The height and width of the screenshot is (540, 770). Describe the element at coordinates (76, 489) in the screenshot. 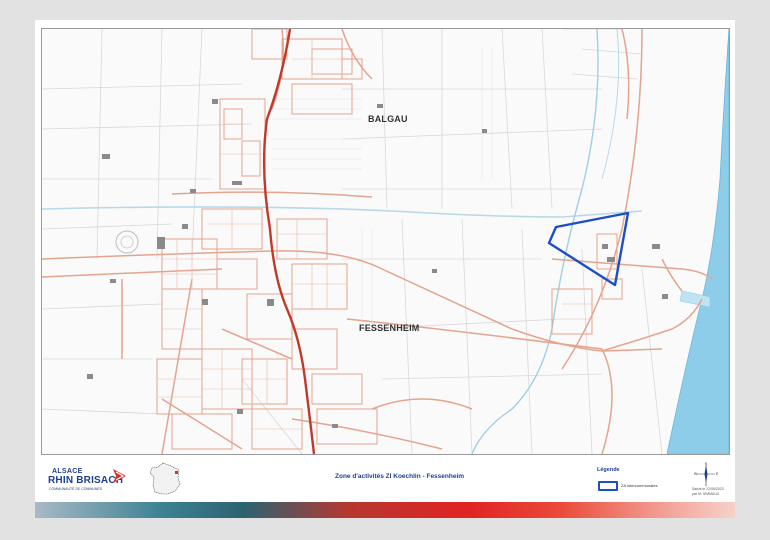

I see `logo-subtitle: COMMUNAUTÉ DE COMMUNES` at that location.